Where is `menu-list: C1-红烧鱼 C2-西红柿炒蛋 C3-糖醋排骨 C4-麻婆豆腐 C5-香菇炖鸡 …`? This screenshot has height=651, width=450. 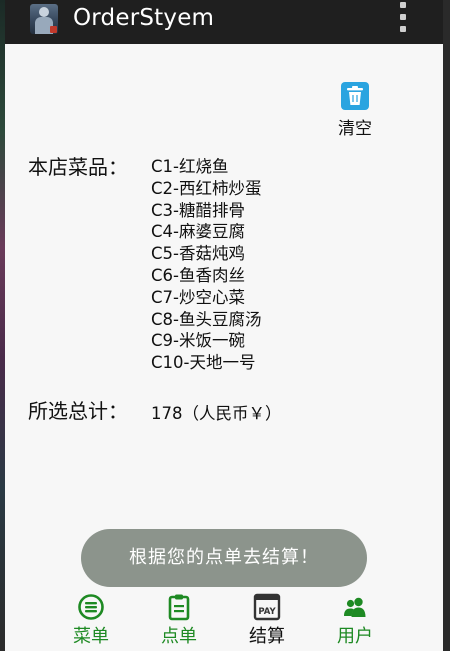 menu-list: C1-红烧鱼 C2-西红柿炒蛋 C3-糖醋排骨 C4-麻婆豆腐 C5-香菇炖鸡 … is located at coordinates (206, 265).